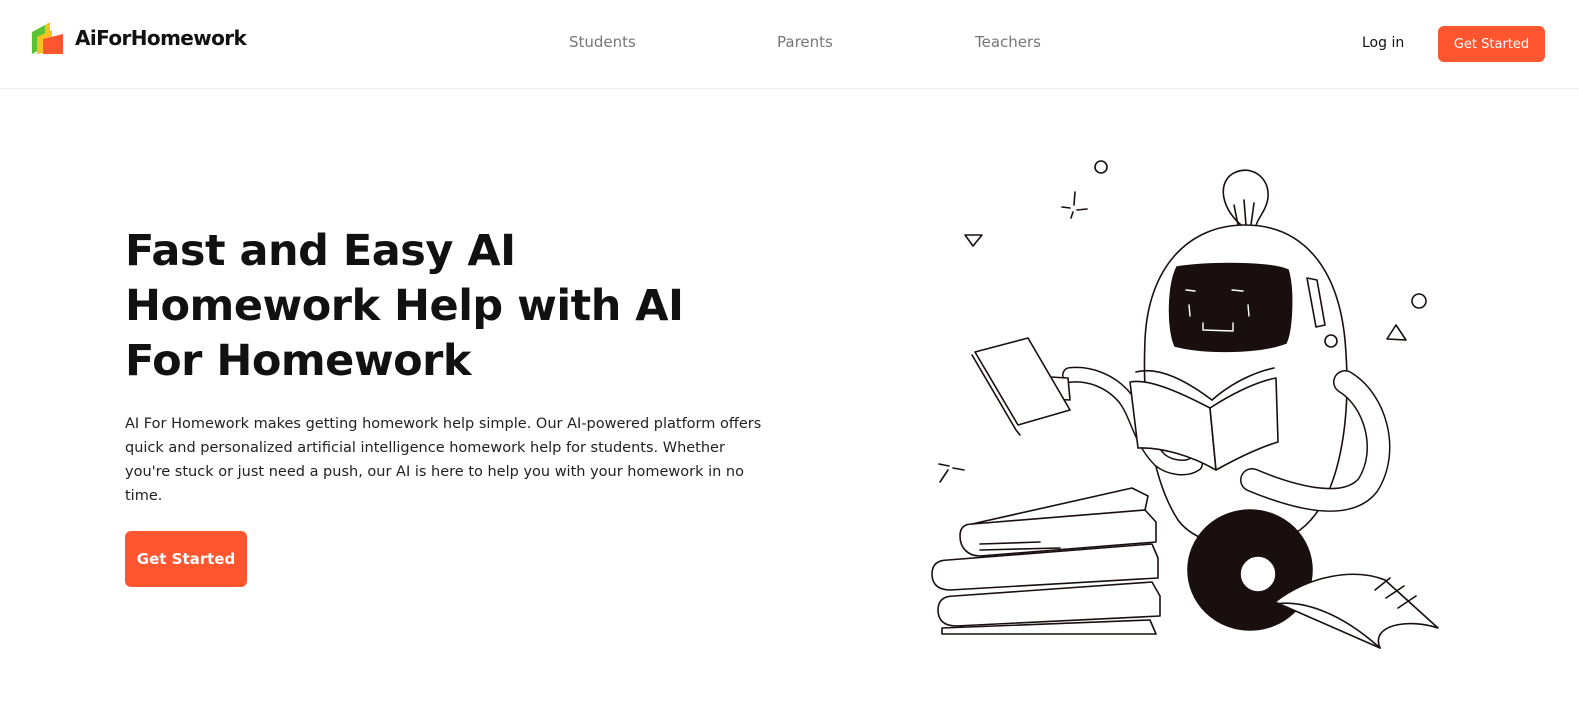 The height and width of the screenshot is (707, 1579). What do you see at coordinates (805, 42) in the screenshot?
I see `nav-parents: Parents` at bounding box center [805, 42].